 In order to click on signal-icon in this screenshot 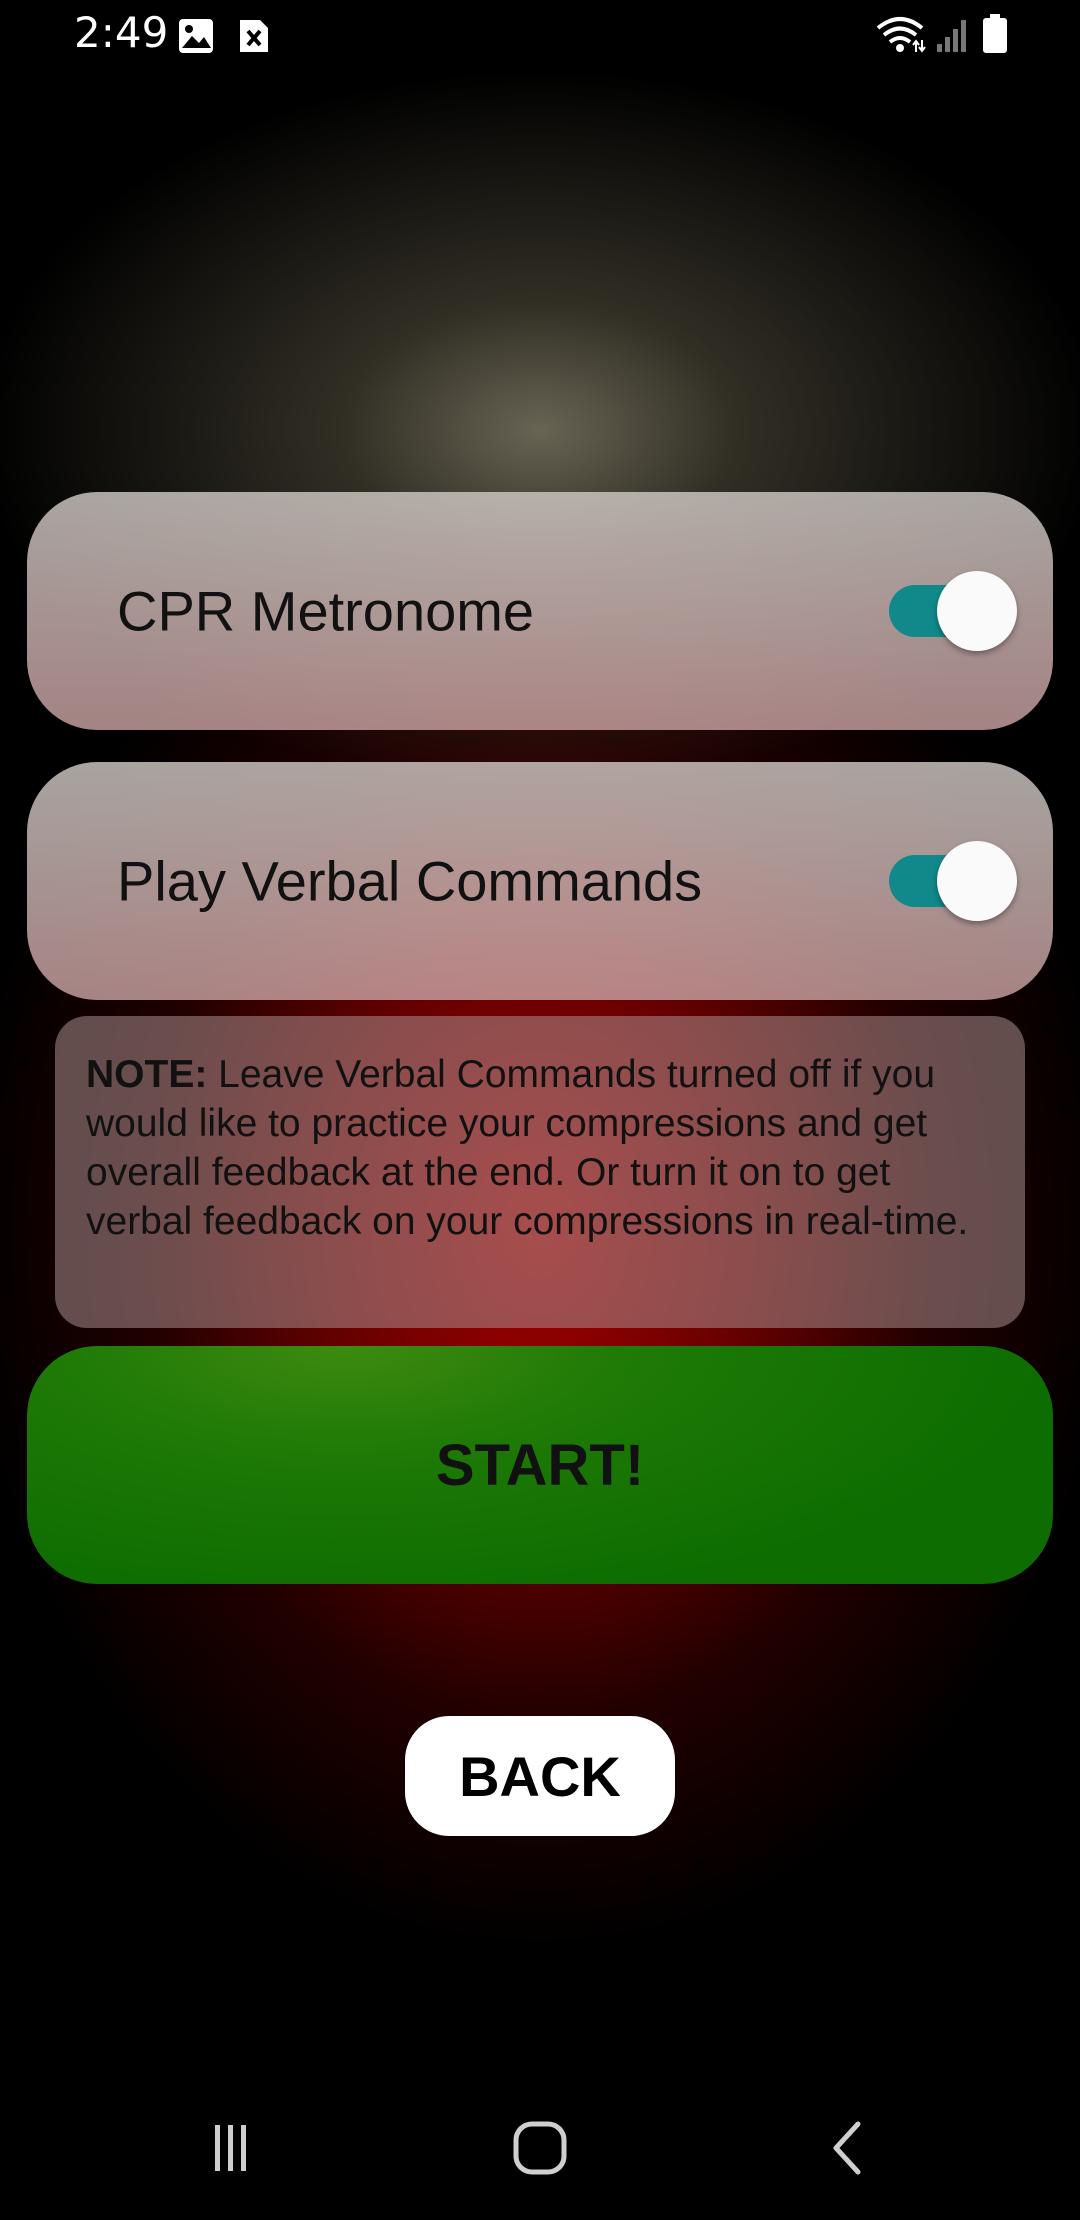, I will do `click(951, 36)`.